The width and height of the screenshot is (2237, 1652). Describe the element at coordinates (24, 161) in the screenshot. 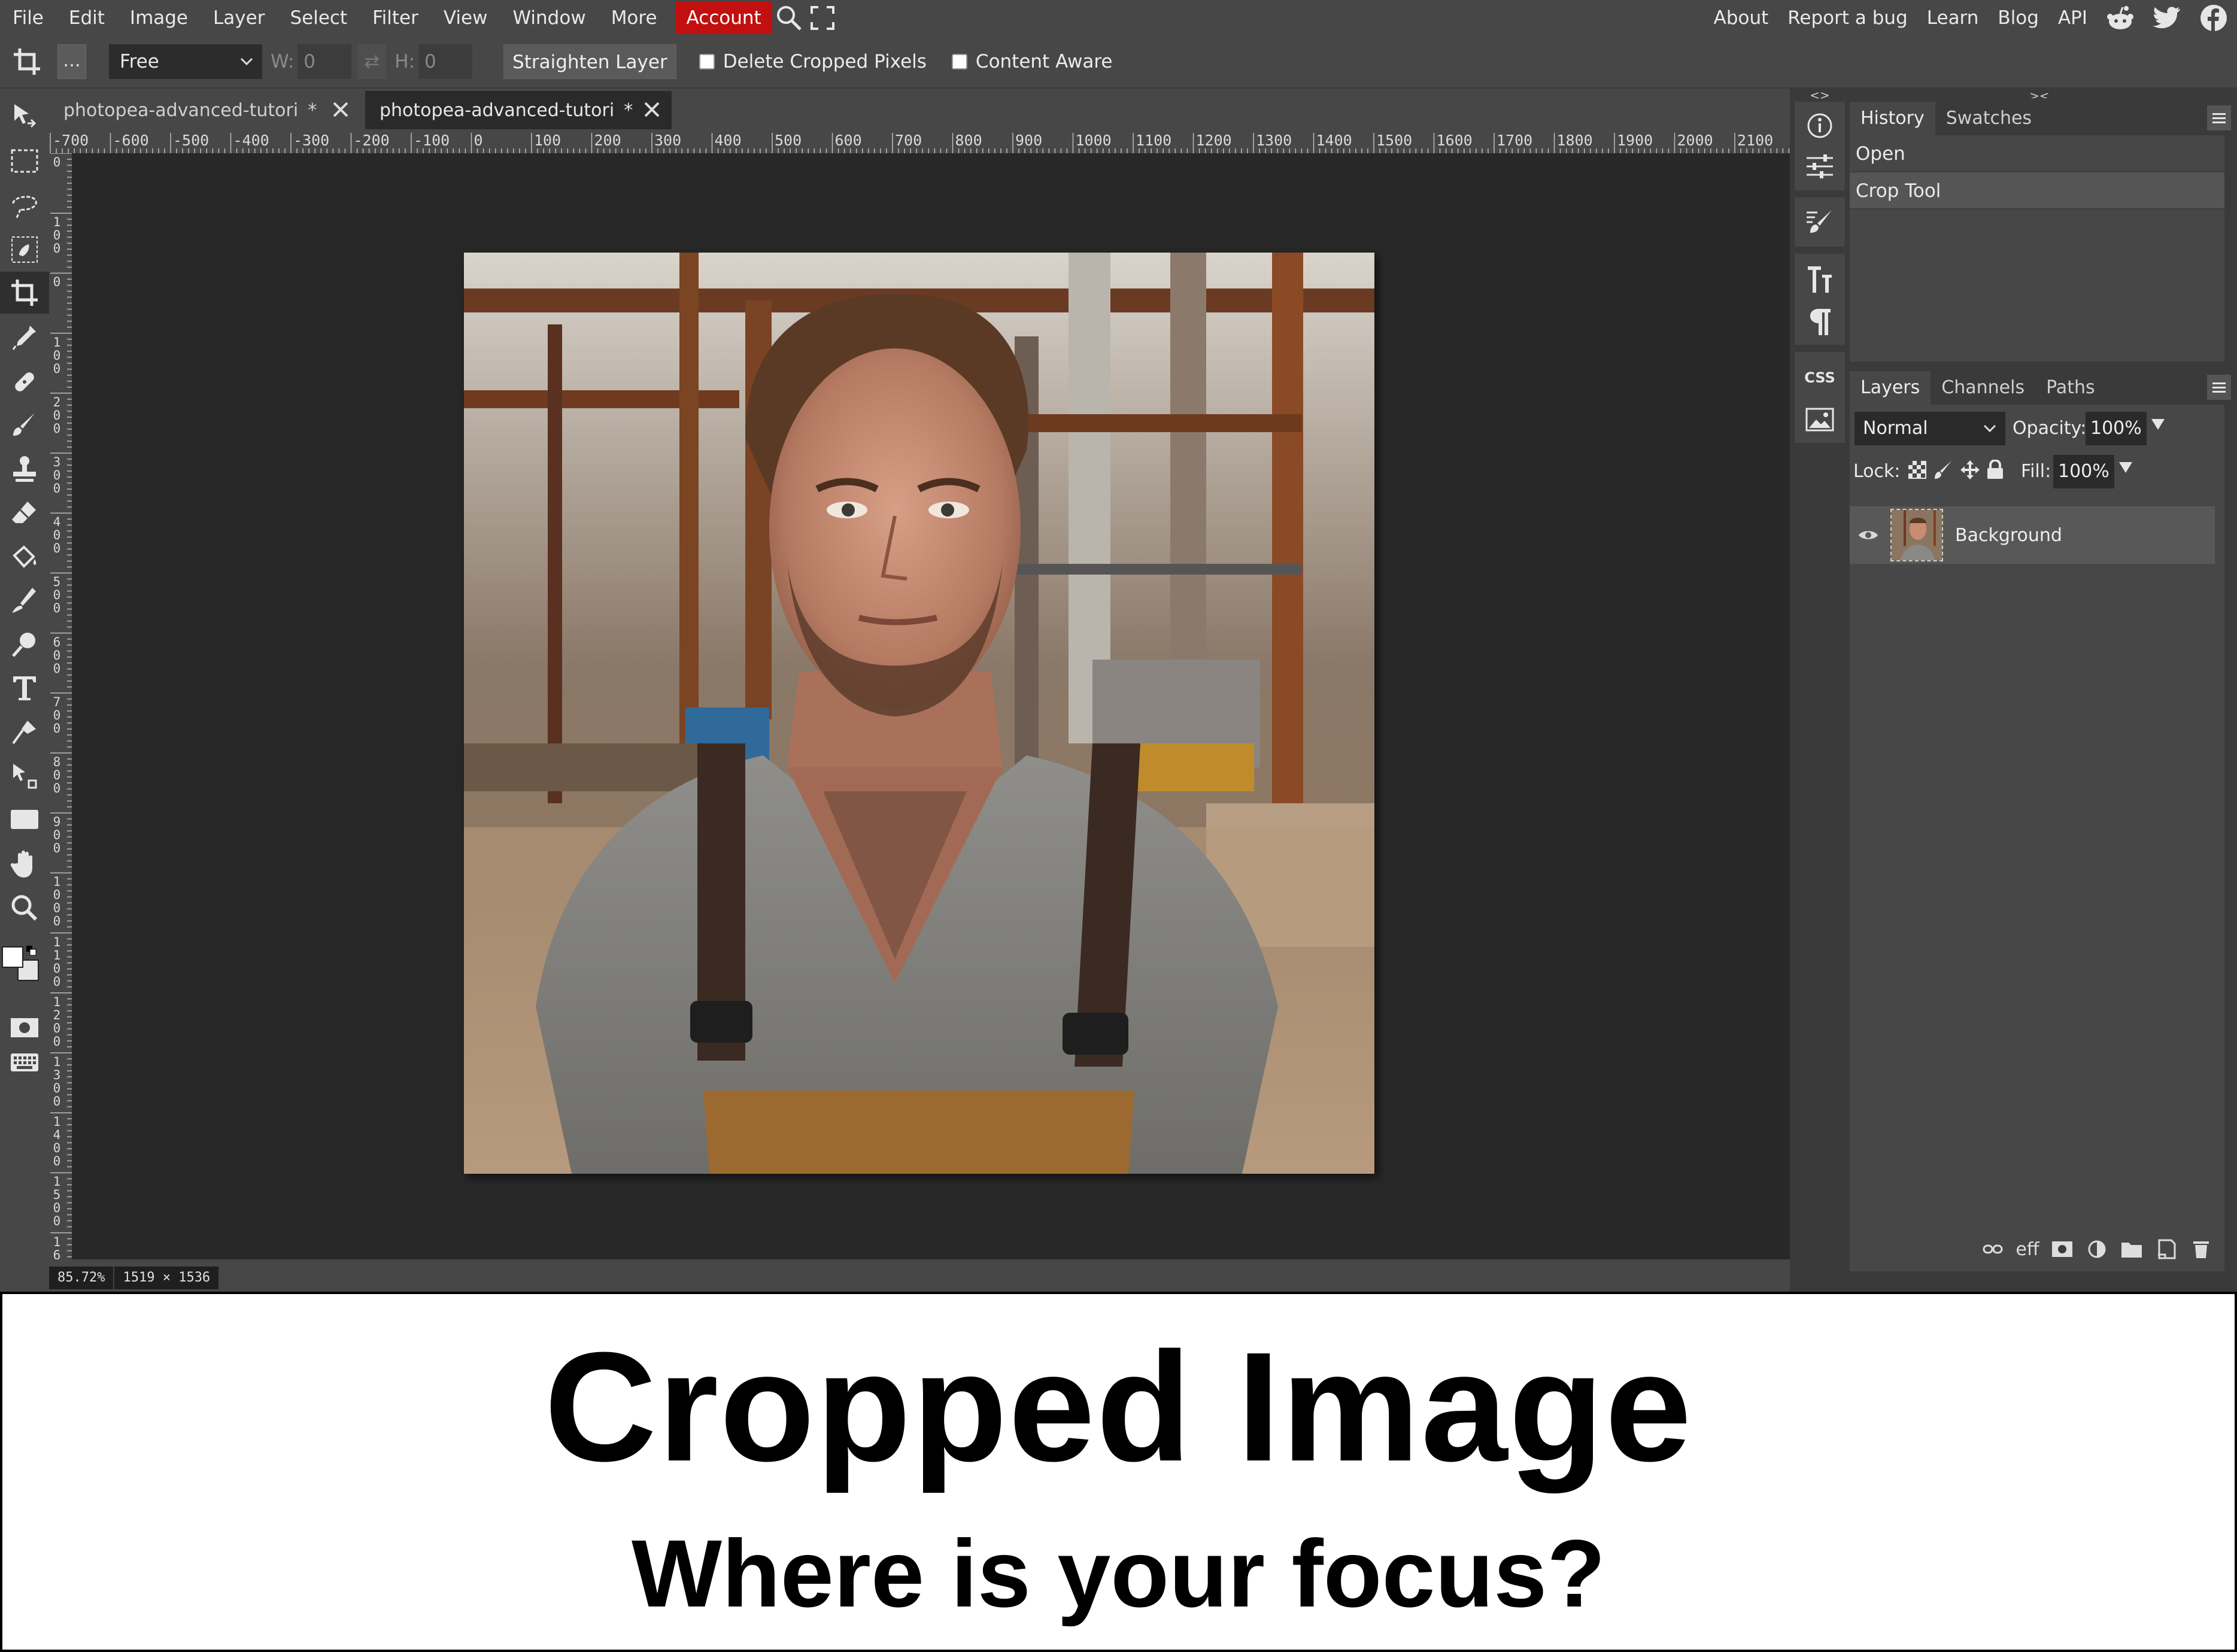

I see `marquee-tool-icon` at that location.